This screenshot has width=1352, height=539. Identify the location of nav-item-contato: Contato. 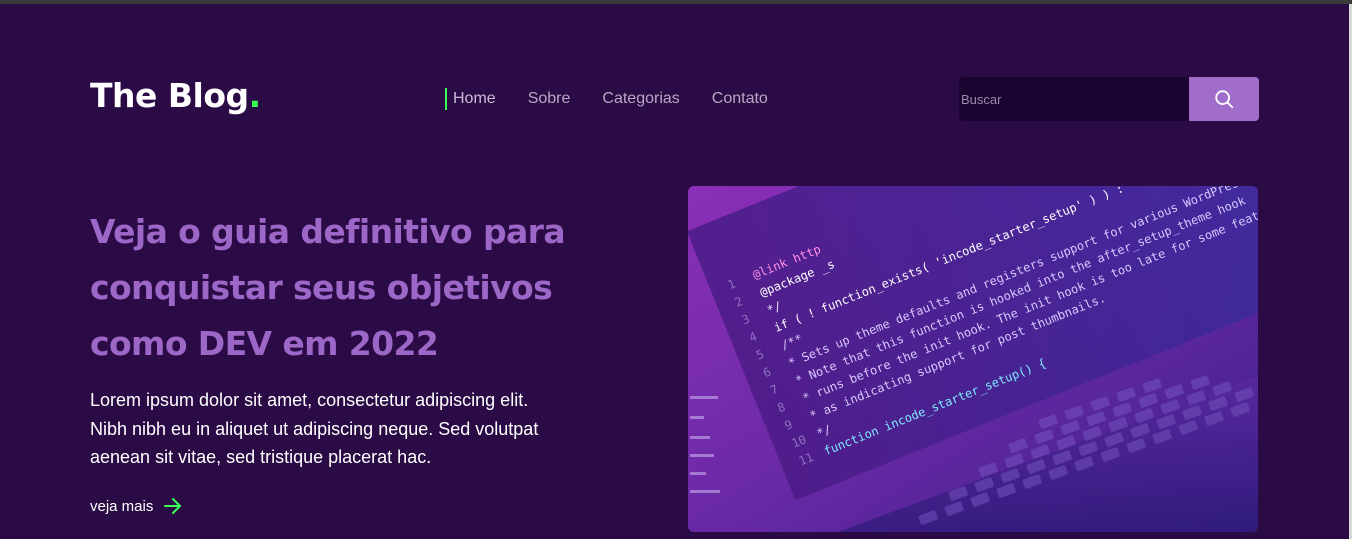
(740, 99).